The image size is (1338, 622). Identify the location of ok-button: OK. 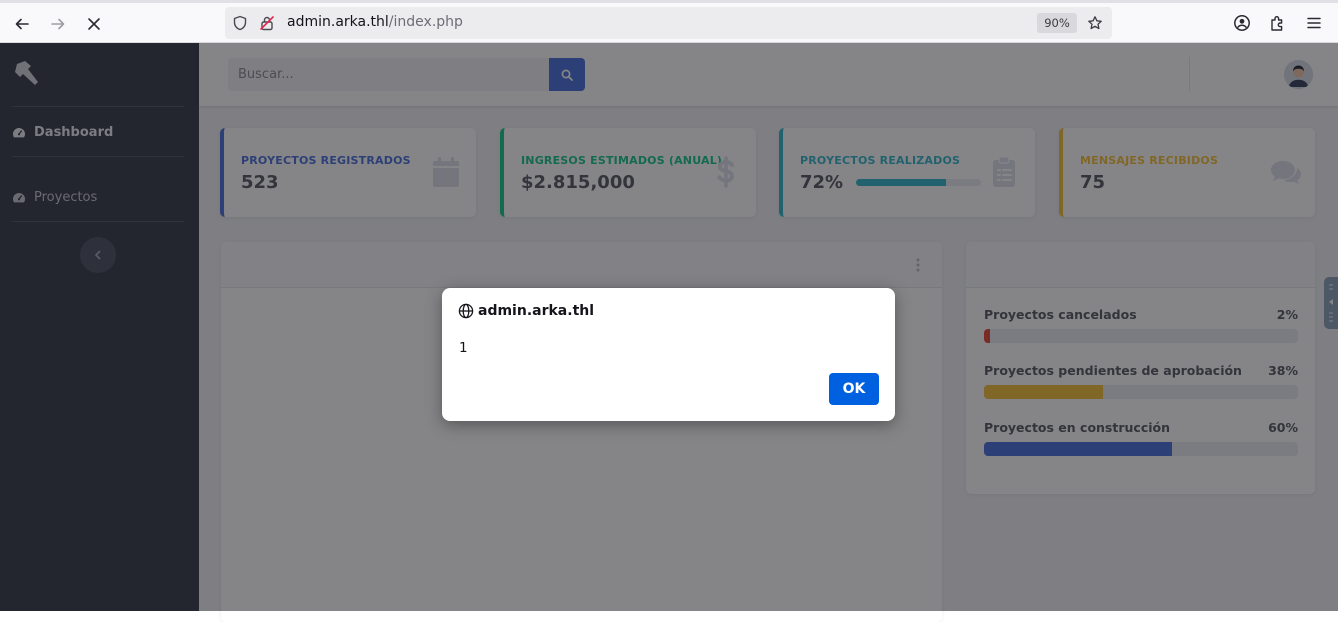
(854, 389).